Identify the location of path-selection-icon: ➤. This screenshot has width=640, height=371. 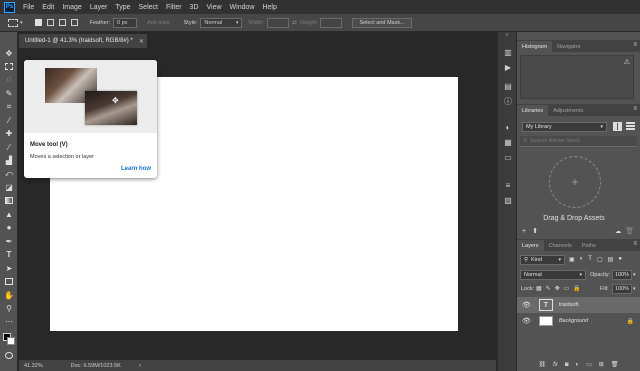
(9, 268).